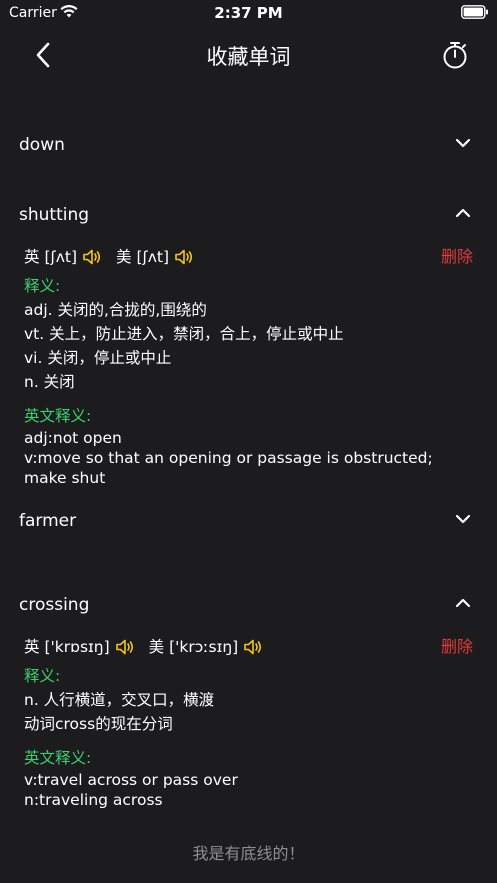 This screenshot has height=883, width=497. I want to click on phonetic-row: 英 [ʃʌt] 美 [ʃʌt] 删除, so click(248, 257).